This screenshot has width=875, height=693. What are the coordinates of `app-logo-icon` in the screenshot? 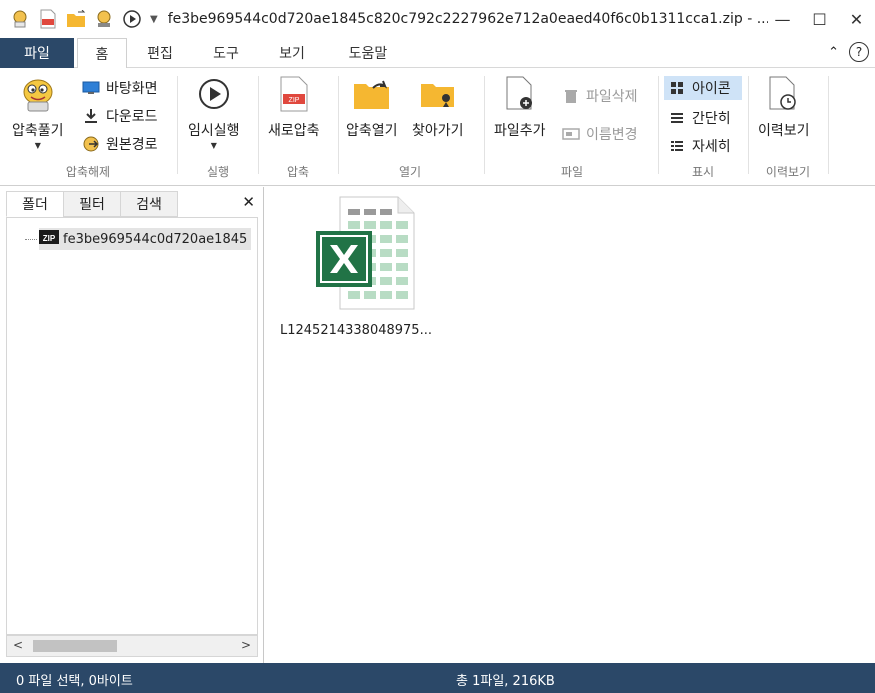 It's located at (20, 19).